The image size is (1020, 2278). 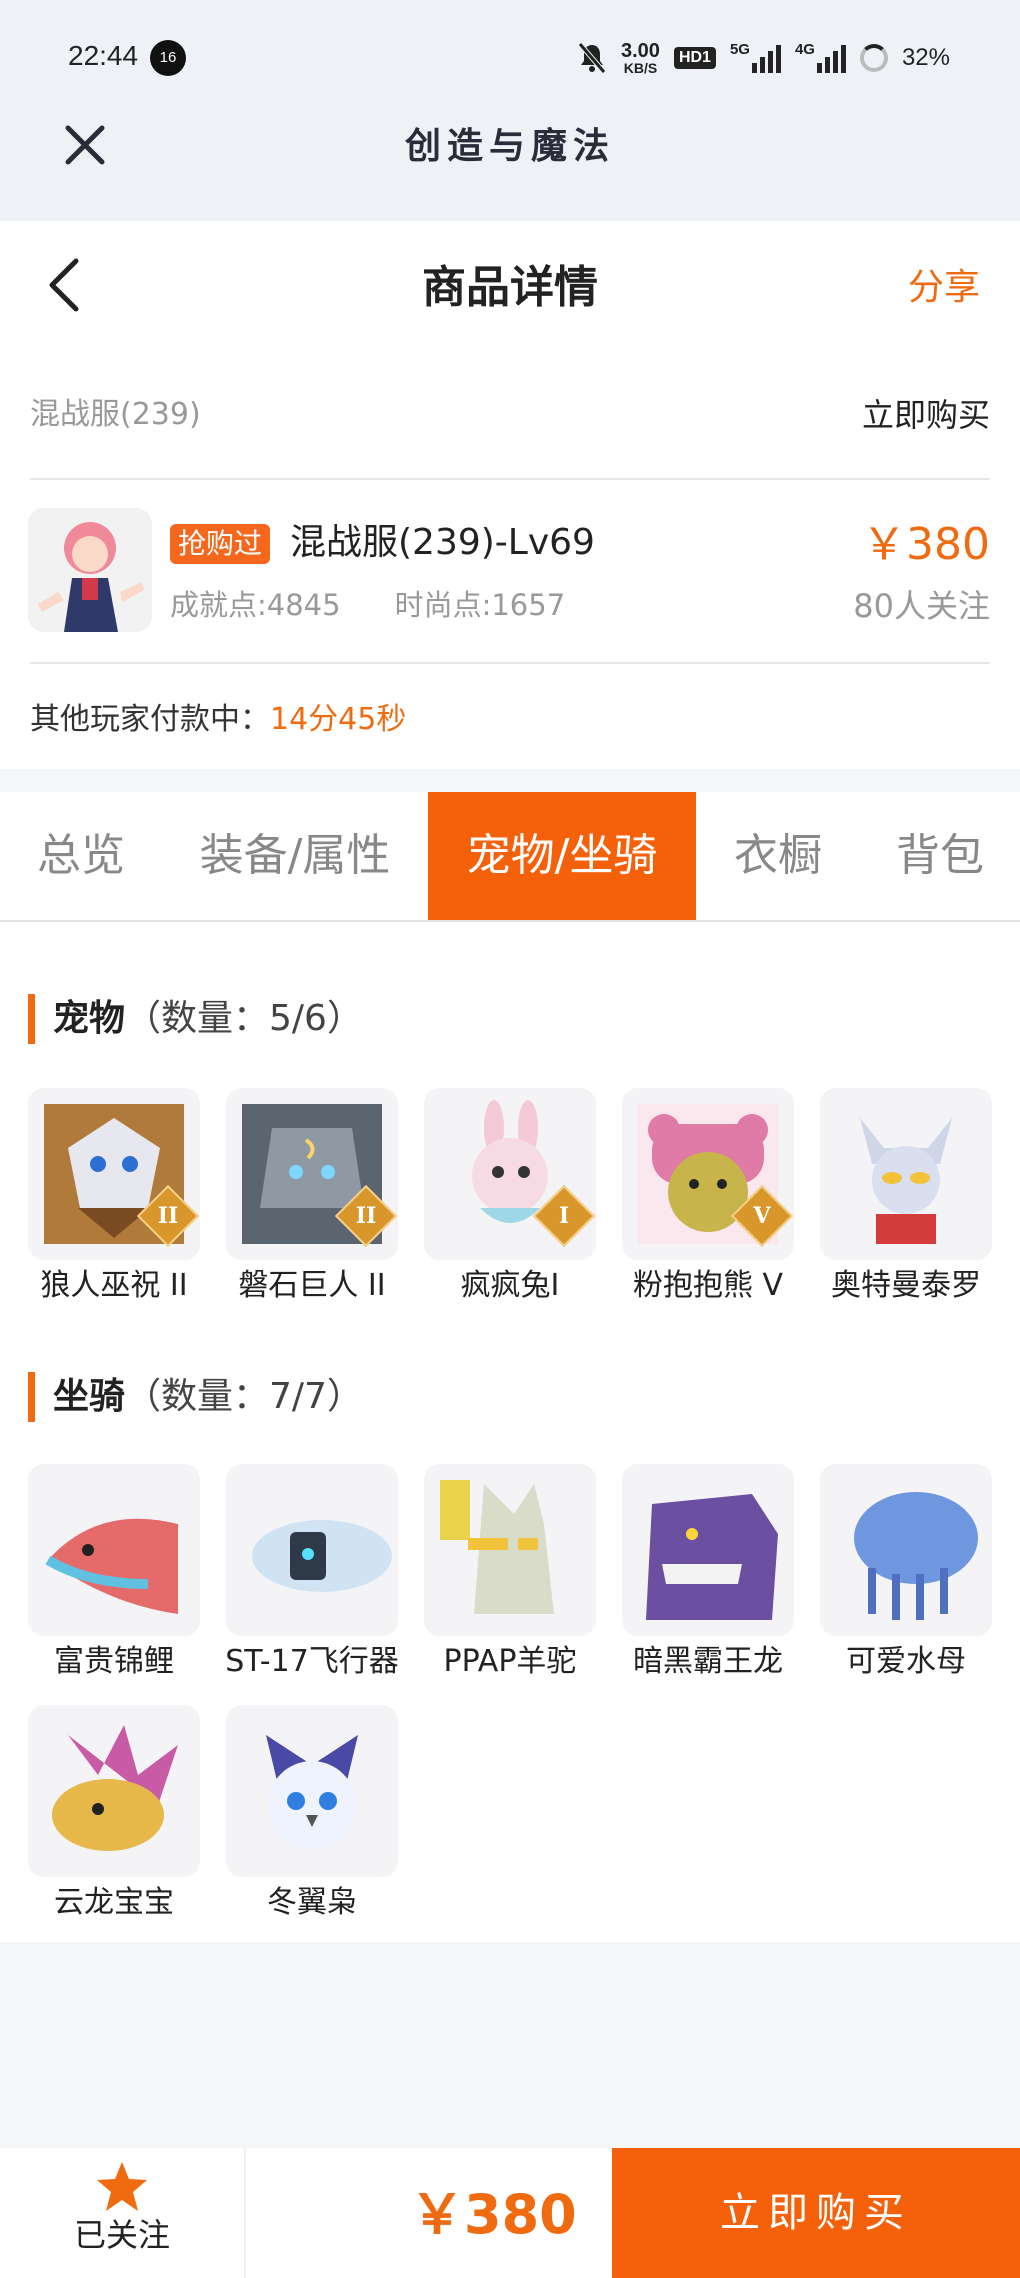 I want to click on follow-label: 已关注, so click(x=122, y=2235).